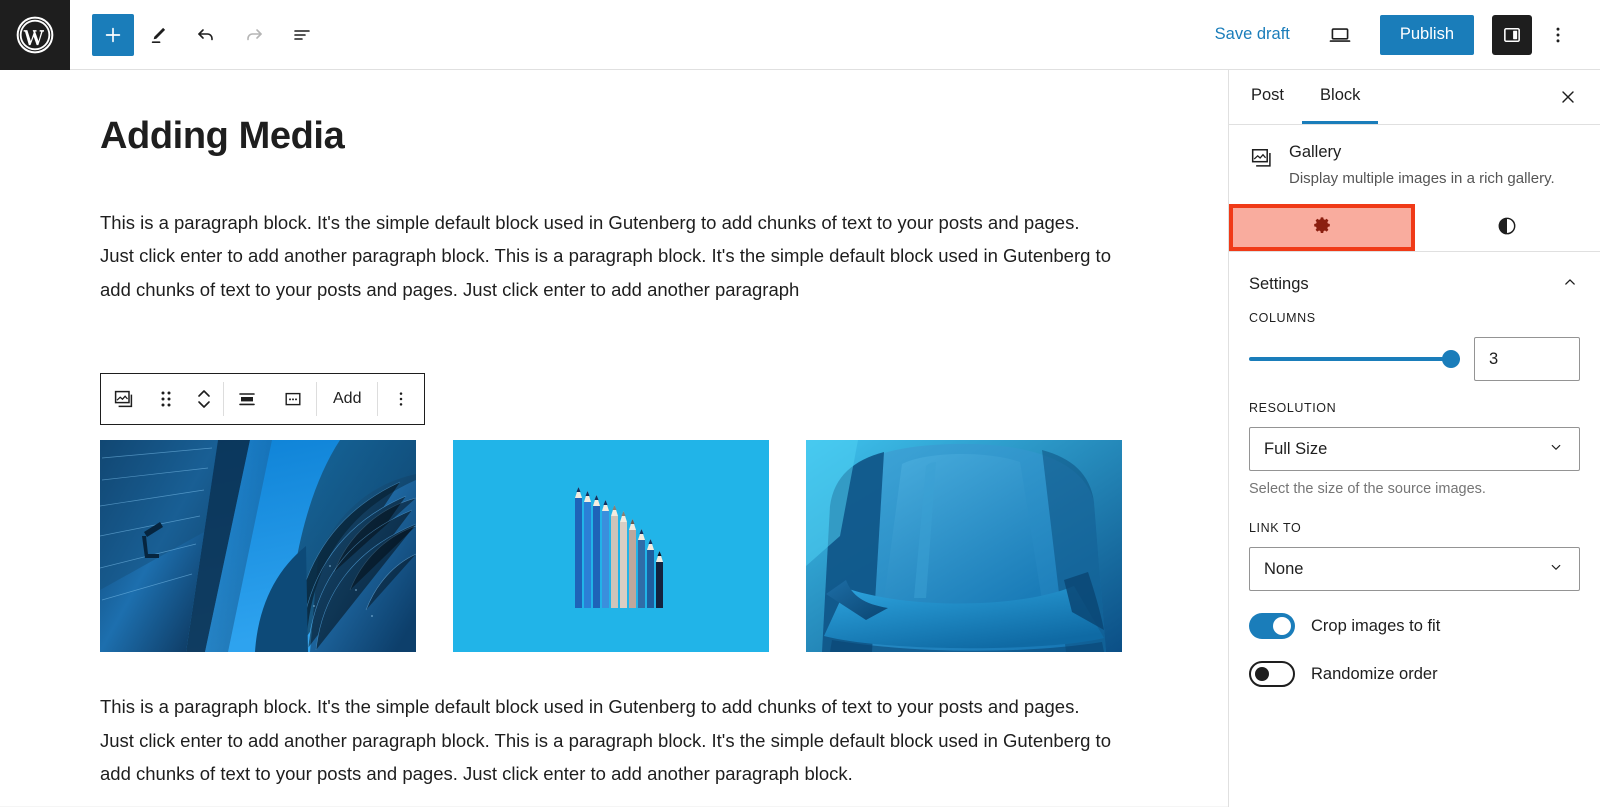 Image resolution: width=1600 pixels, height=807 pixels. I want to click on block-toolbar: Add, so click(263, 399).